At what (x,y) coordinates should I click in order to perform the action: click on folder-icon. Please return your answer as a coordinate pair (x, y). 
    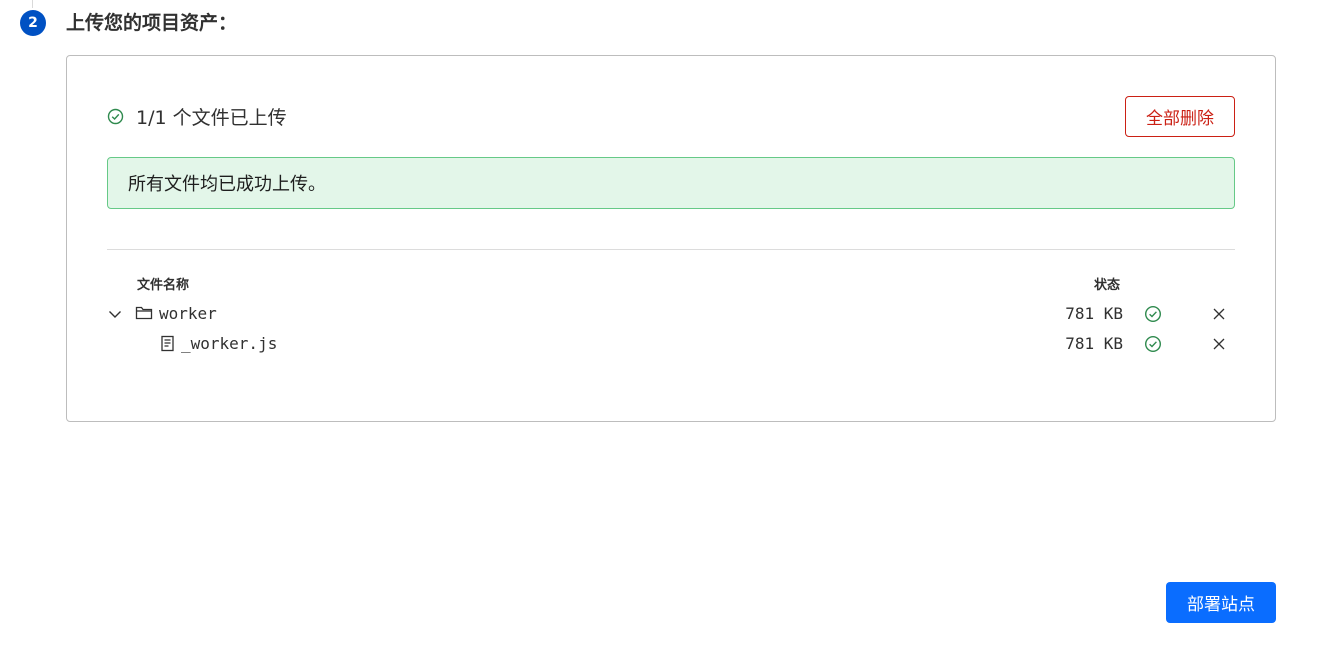
    Looking at the image, I should click on (144, 313).